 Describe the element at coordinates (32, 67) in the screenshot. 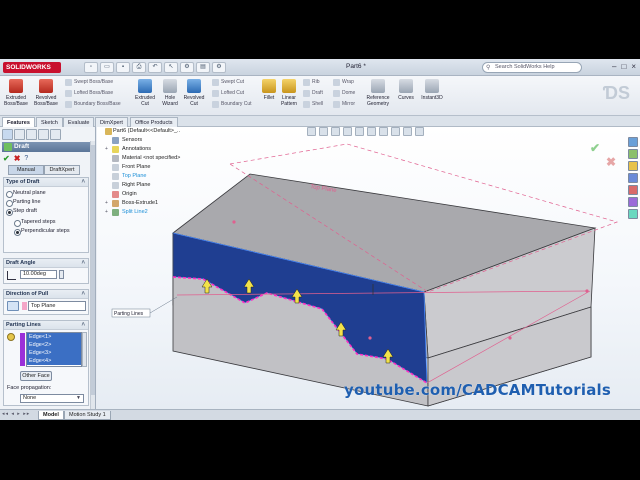

I see `solidworks-logo: SOLIDWORKS` at that location.